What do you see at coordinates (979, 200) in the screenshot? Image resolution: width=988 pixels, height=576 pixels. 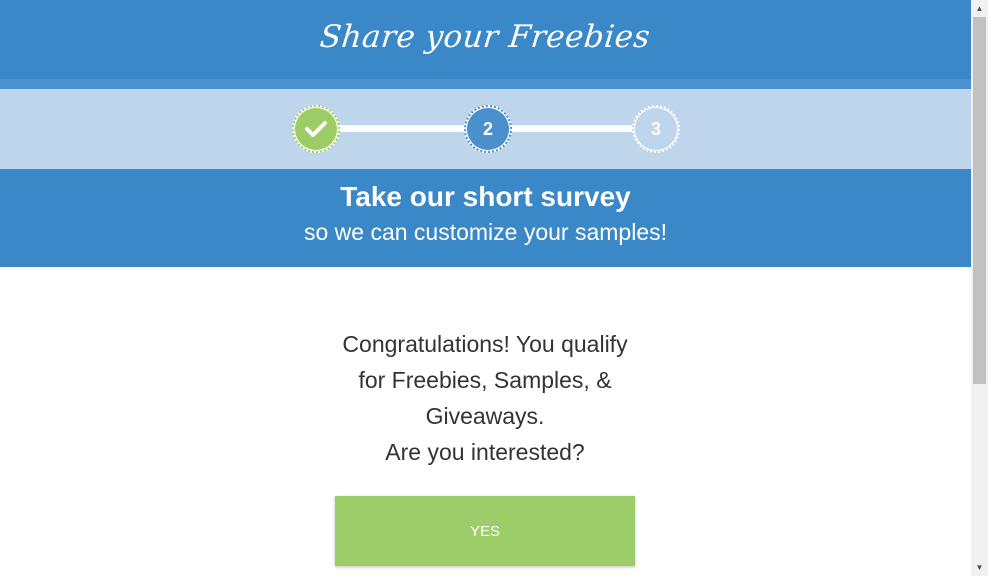 I see `scrollbar-thumb` at bounding box center [979, 200].